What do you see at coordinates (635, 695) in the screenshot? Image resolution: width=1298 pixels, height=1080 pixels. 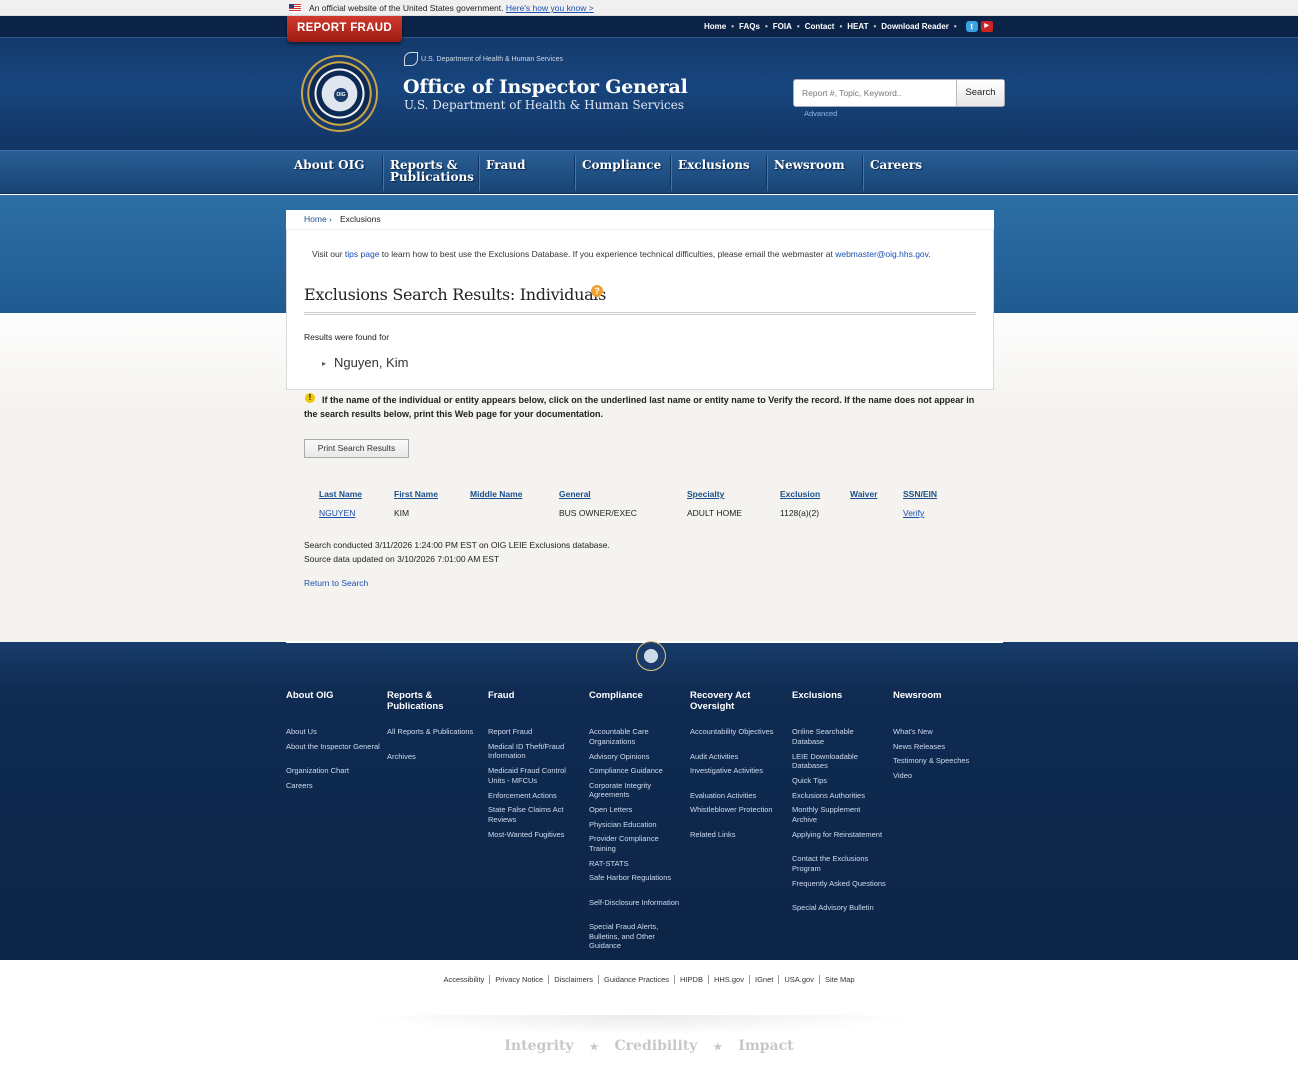 I see `footer-heading: Compliance` at bounding box center [635, 695].